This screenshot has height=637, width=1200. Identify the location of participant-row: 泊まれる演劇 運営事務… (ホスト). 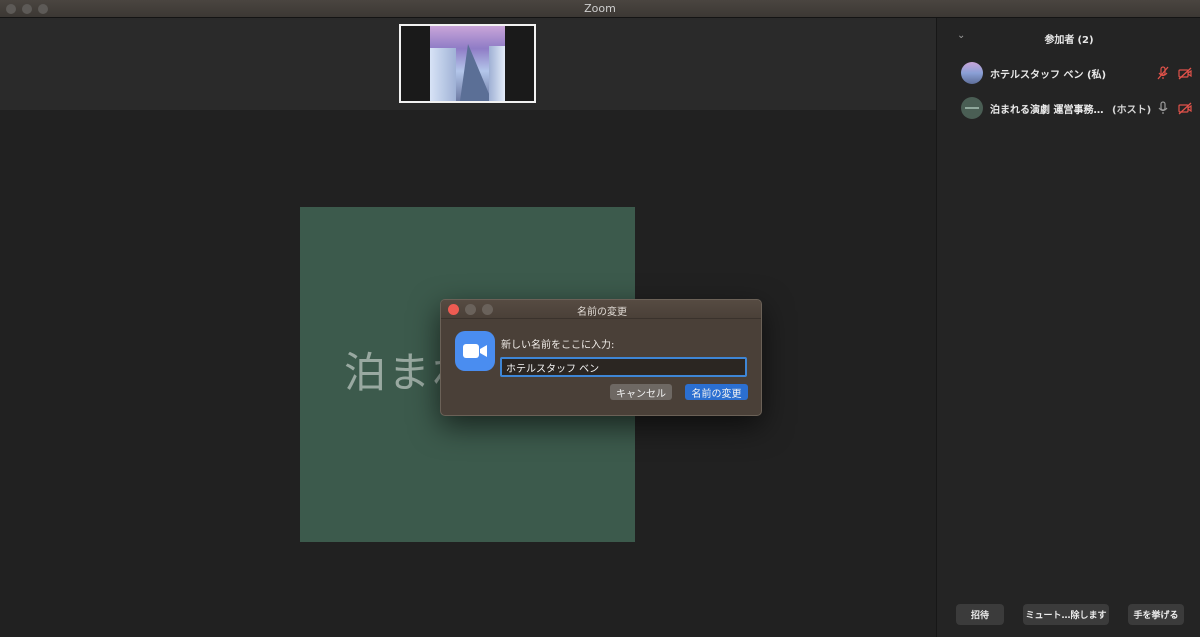
(1068, 108).